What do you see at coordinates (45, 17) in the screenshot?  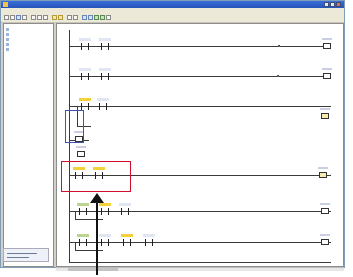 I see `paste-icon` at bounding box center [45, 17].